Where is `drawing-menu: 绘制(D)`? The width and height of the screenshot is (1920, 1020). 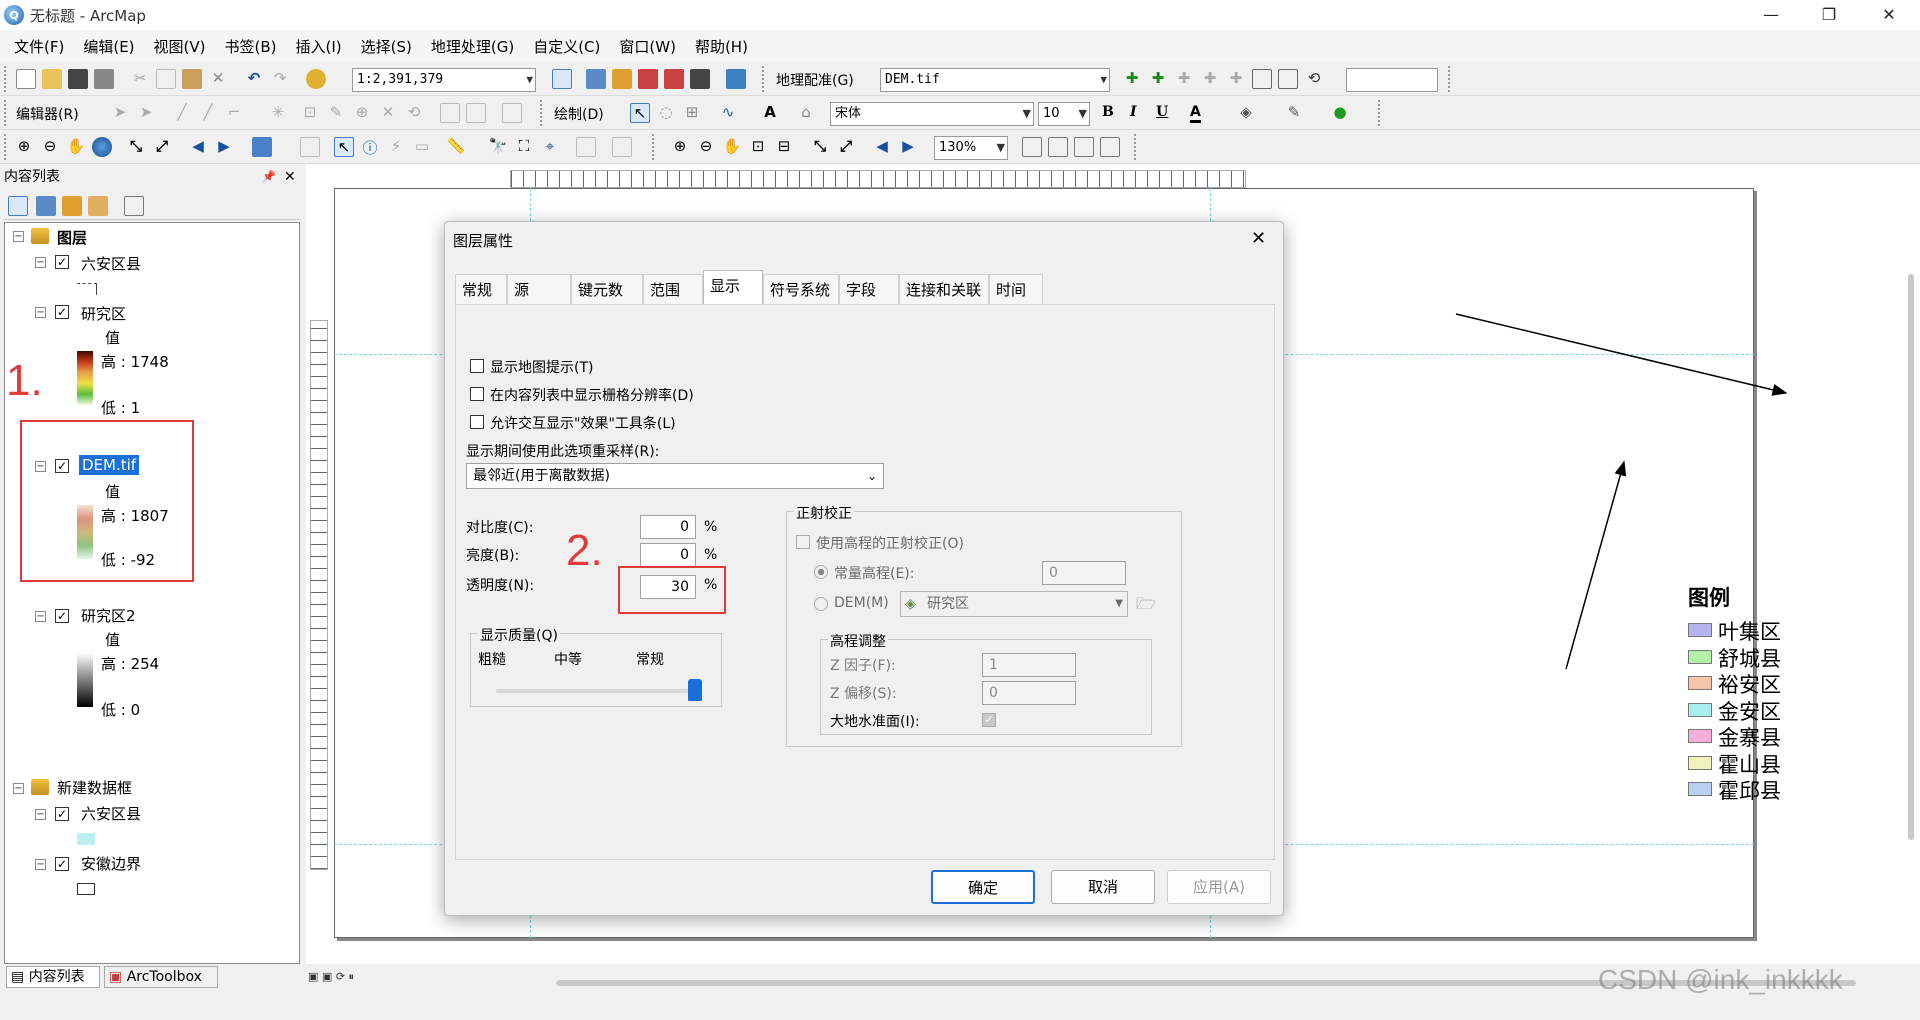
drawing-menu: 绘制(D) is located at coordinates (579, 114).